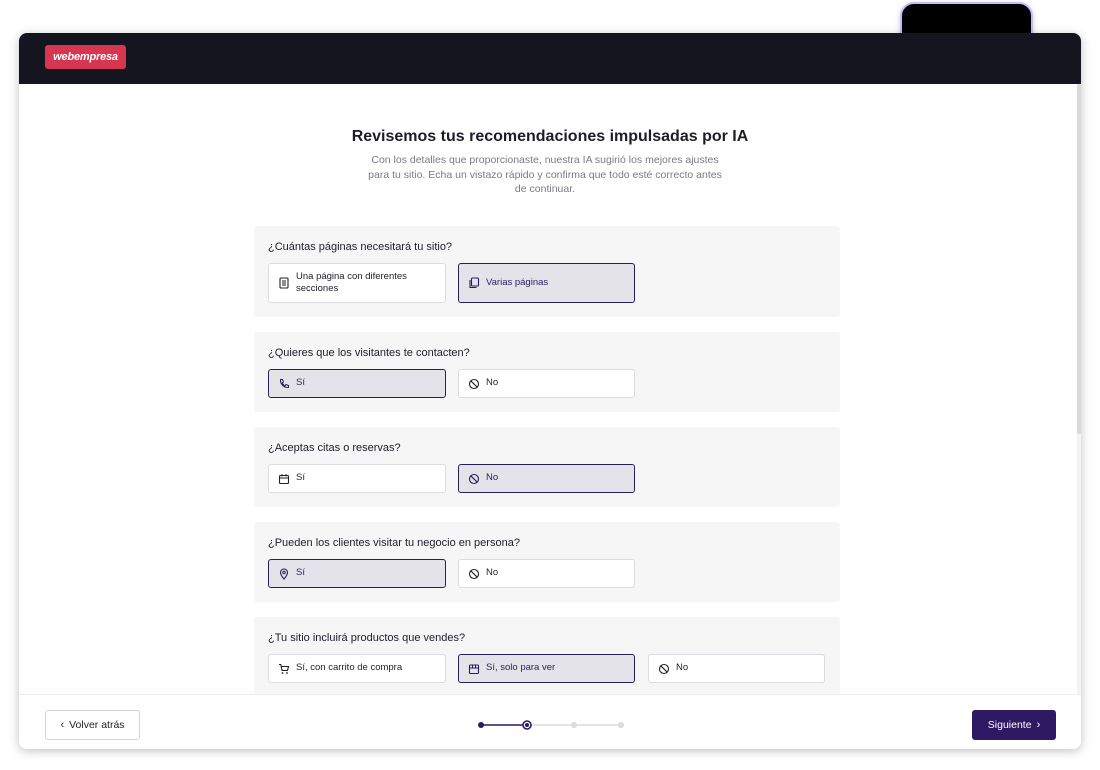  Describe the element at coordinates (349, 668) in the screenshot. I see `option-label: Sí, con carrito de compra` at that location.